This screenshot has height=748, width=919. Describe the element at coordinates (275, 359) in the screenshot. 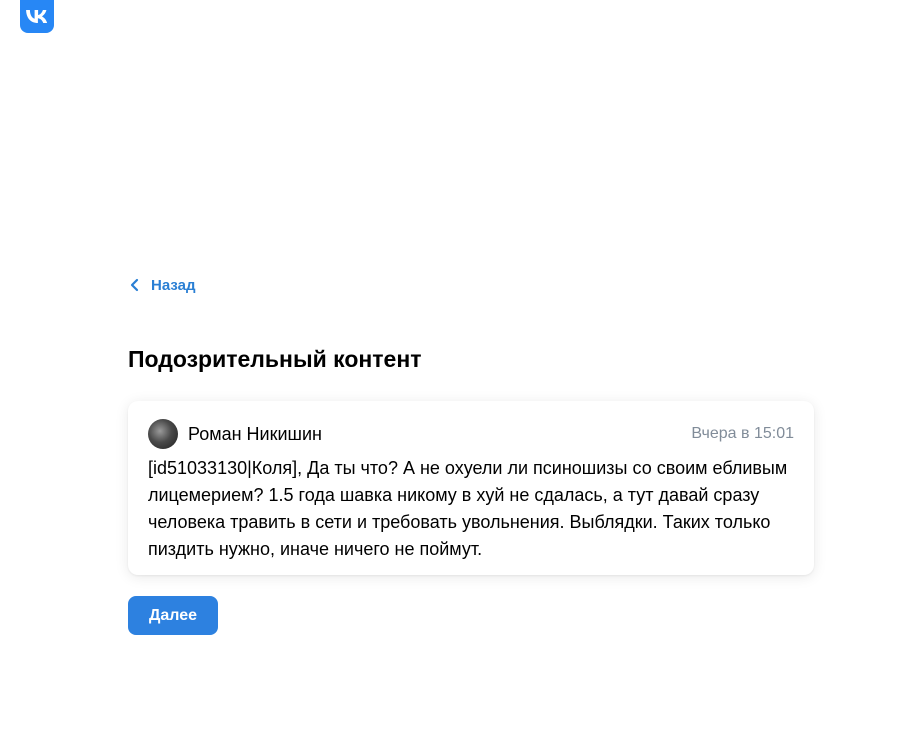

I see `page-title: Подозрительный контент` at that location.